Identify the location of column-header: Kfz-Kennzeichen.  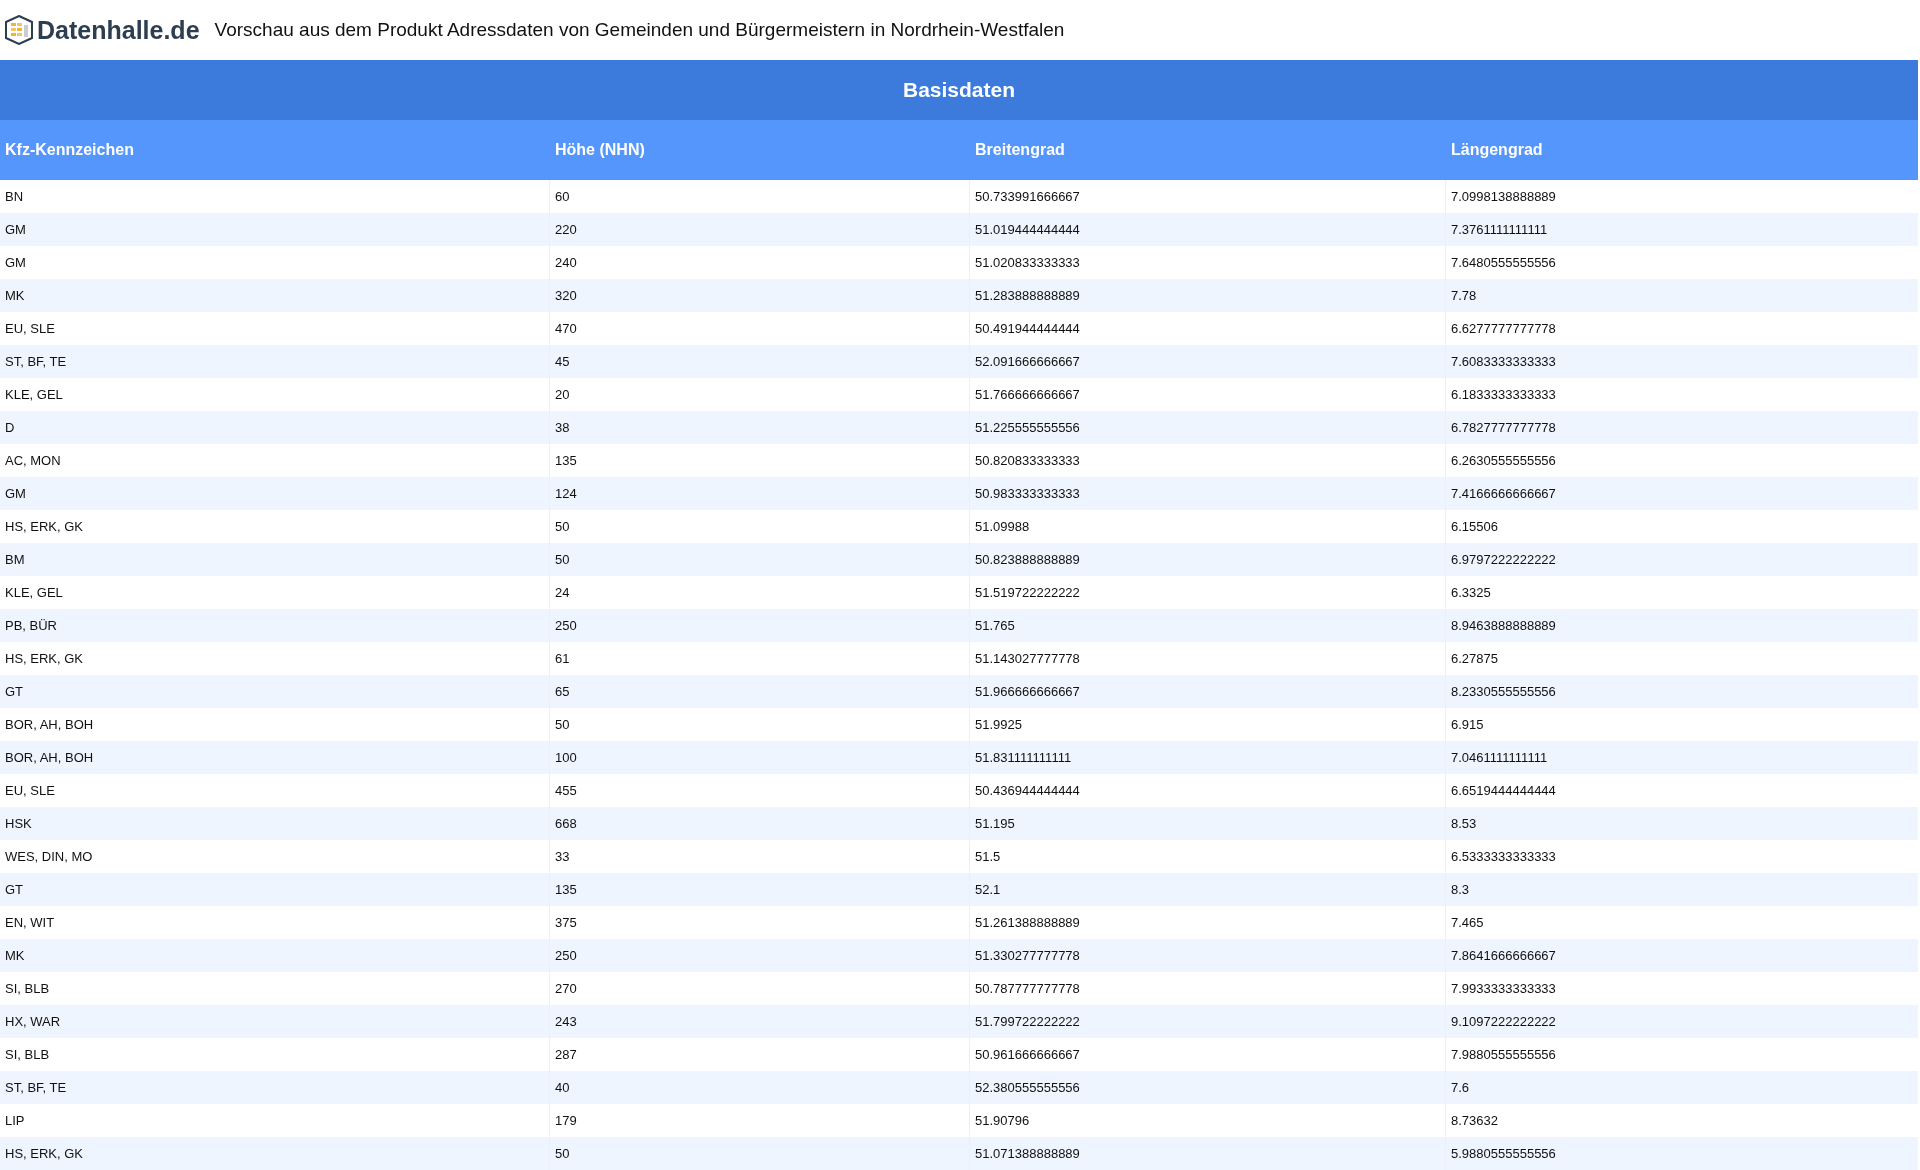
(69, 150).